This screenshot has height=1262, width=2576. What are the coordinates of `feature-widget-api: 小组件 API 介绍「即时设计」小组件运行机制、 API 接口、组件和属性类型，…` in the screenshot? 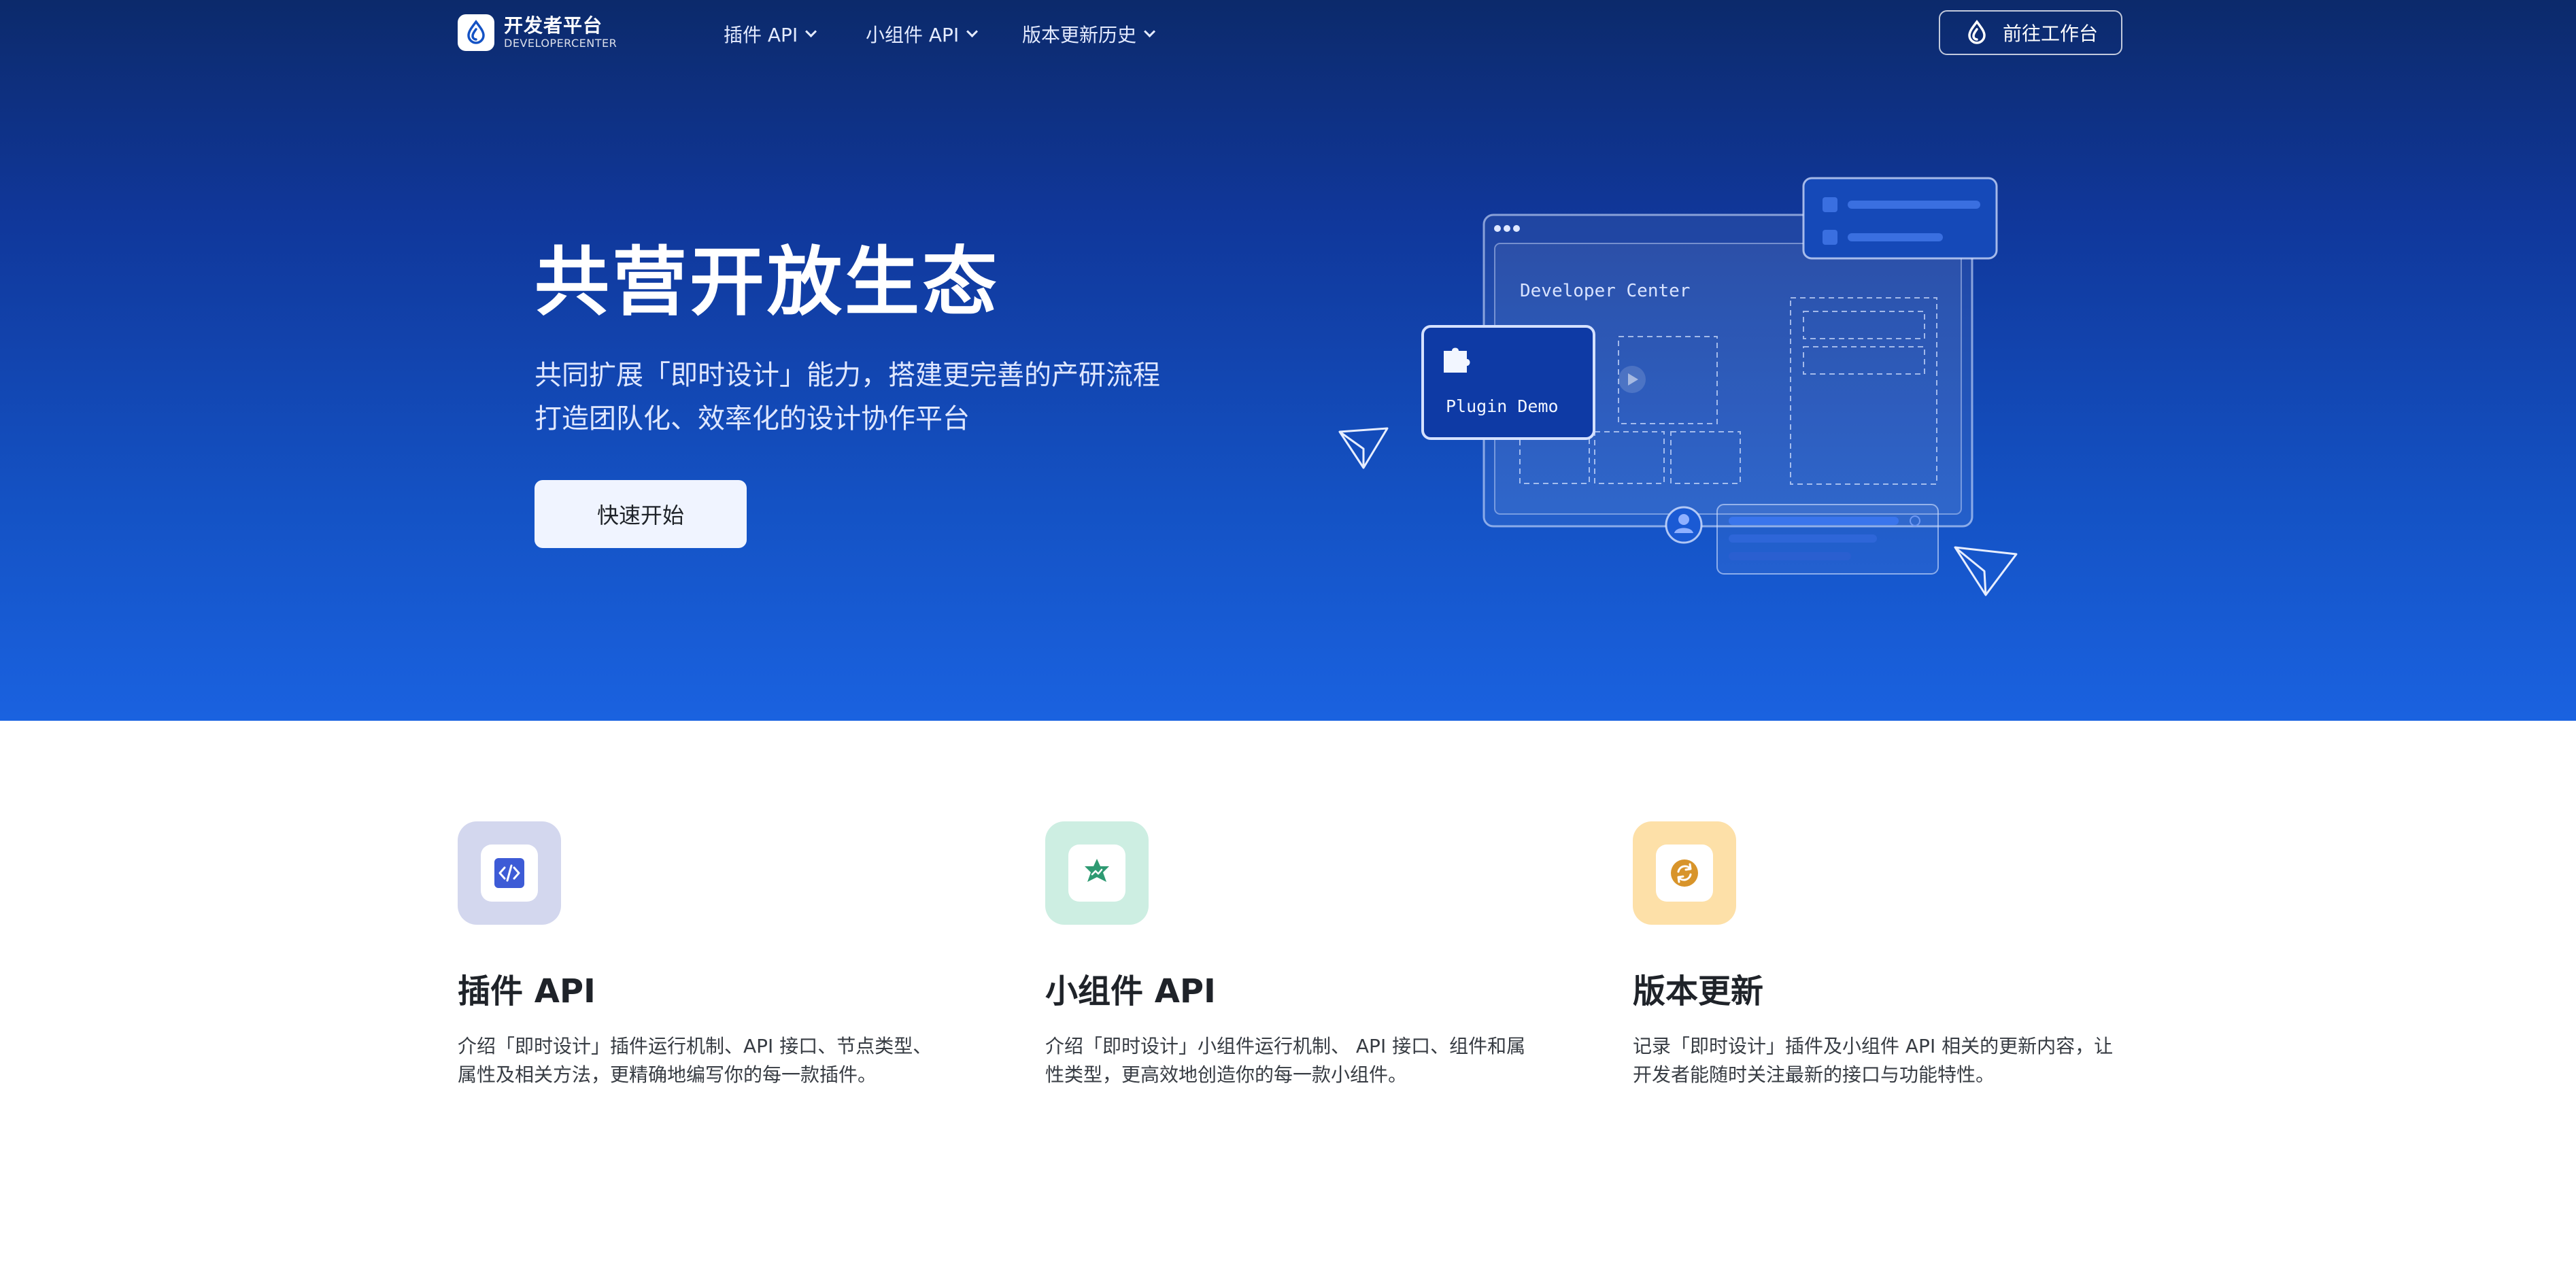 It's located at (1303, 955).